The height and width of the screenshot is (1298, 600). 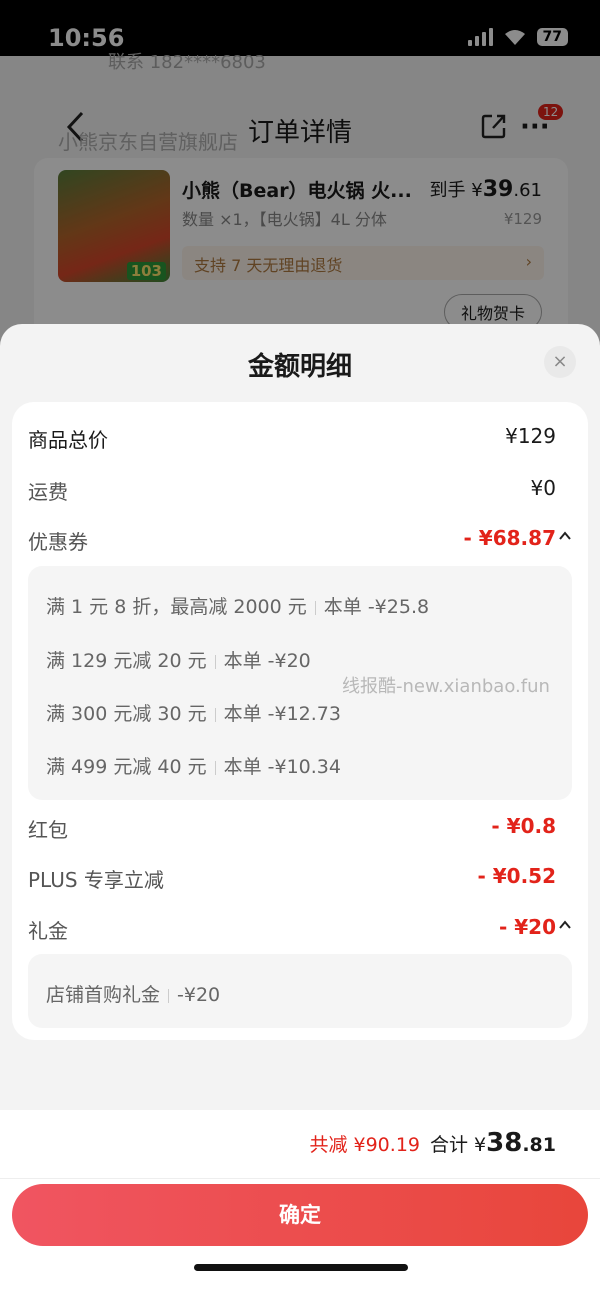 I want to click on total-dec: .81, so click(x=539, y=1145).